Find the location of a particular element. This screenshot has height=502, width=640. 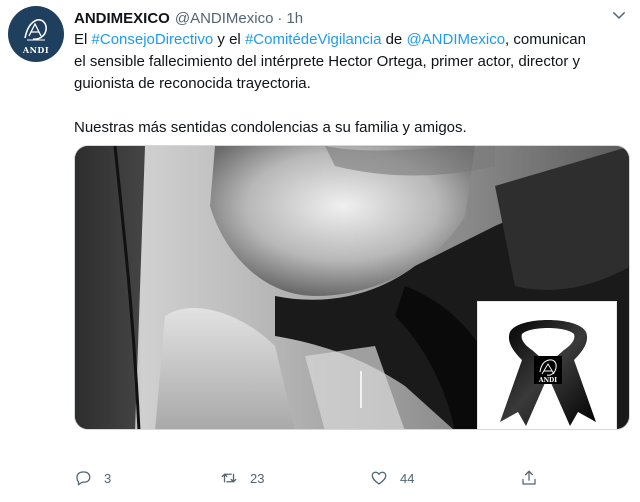

tweet-header: ANDIMEXICO @ANDIMexico · 1h is located at coordinates (188, 18).